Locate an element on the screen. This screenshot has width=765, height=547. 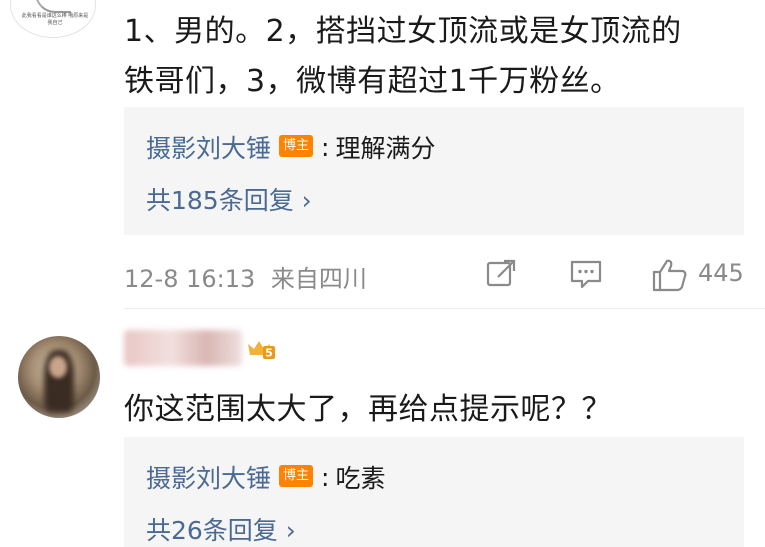
more-replies-link: 共26条回复 › is located at coordinates (221, 529).